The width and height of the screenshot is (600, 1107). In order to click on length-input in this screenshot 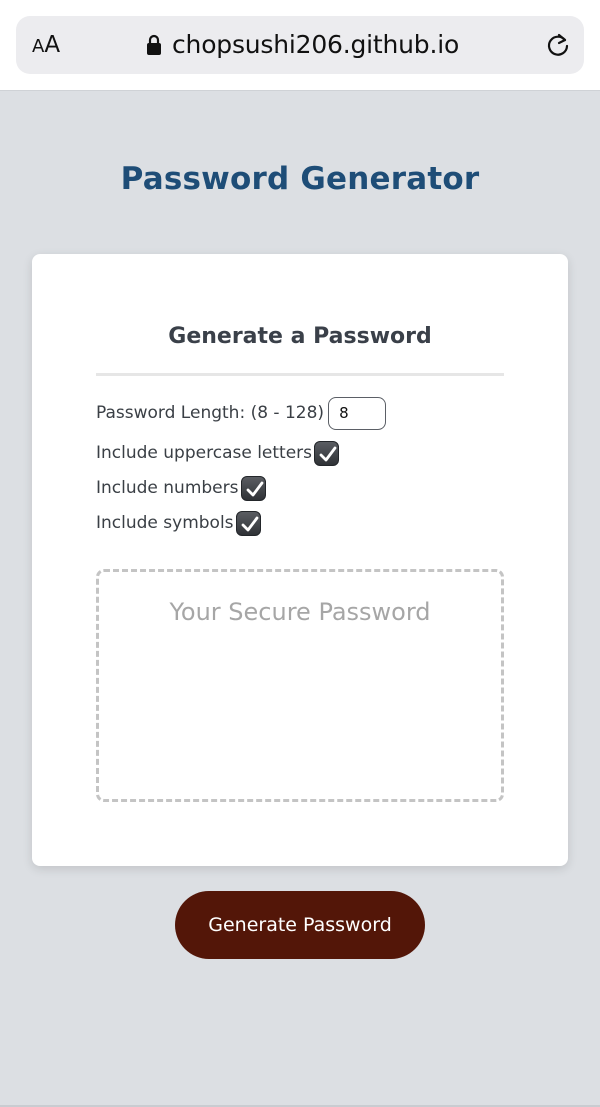, I will do `click(357, 413)`.